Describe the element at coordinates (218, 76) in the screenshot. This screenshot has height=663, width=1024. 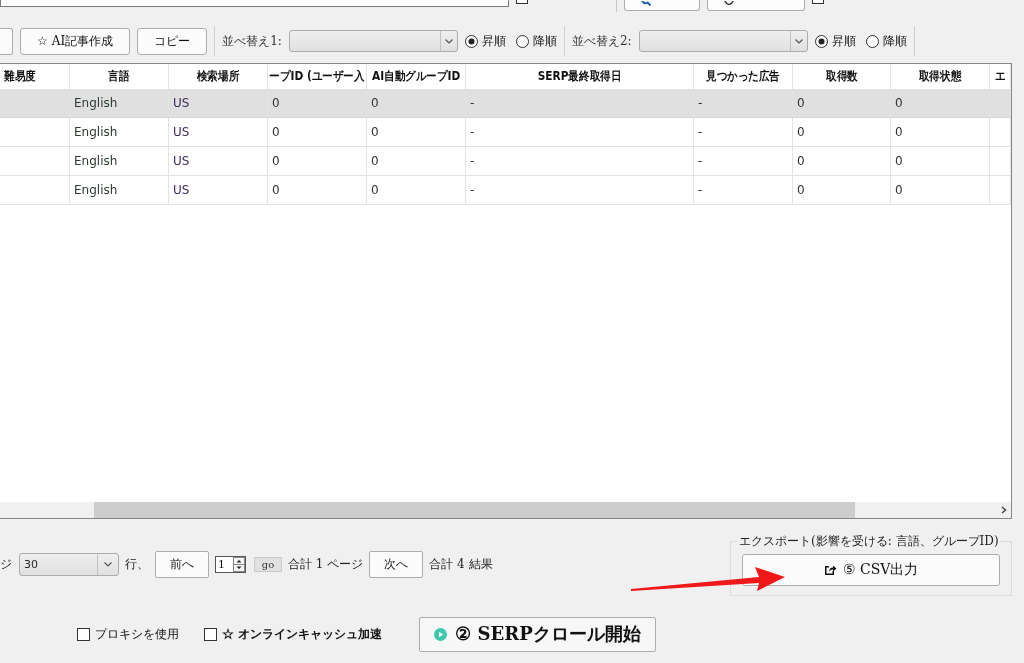
I see `column-header: 検索場所` at that location.